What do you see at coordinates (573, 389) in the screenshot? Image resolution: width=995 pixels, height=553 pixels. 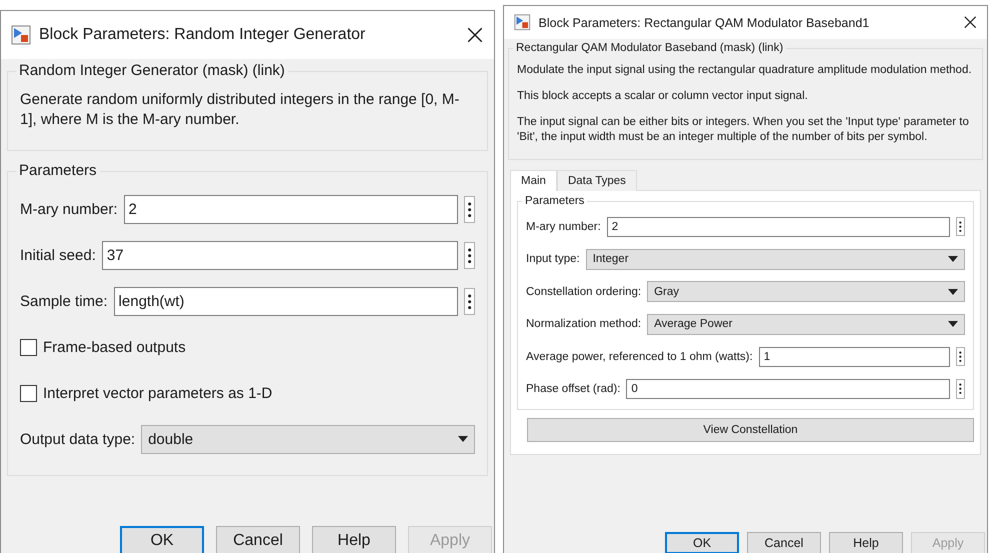 I see `field-label: Phase offset (rad):` at bounding box center [573, 389].